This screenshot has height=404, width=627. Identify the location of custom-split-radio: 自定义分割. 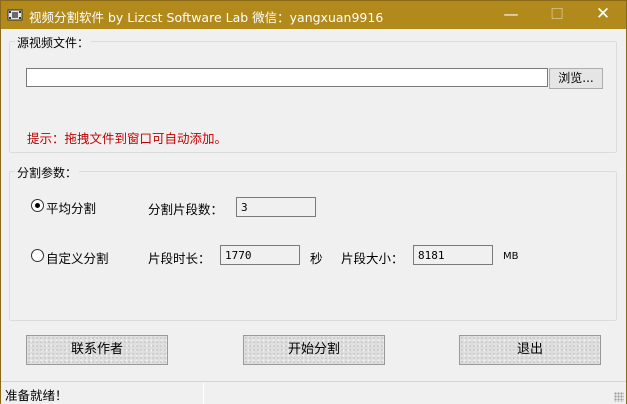
(76, 257).